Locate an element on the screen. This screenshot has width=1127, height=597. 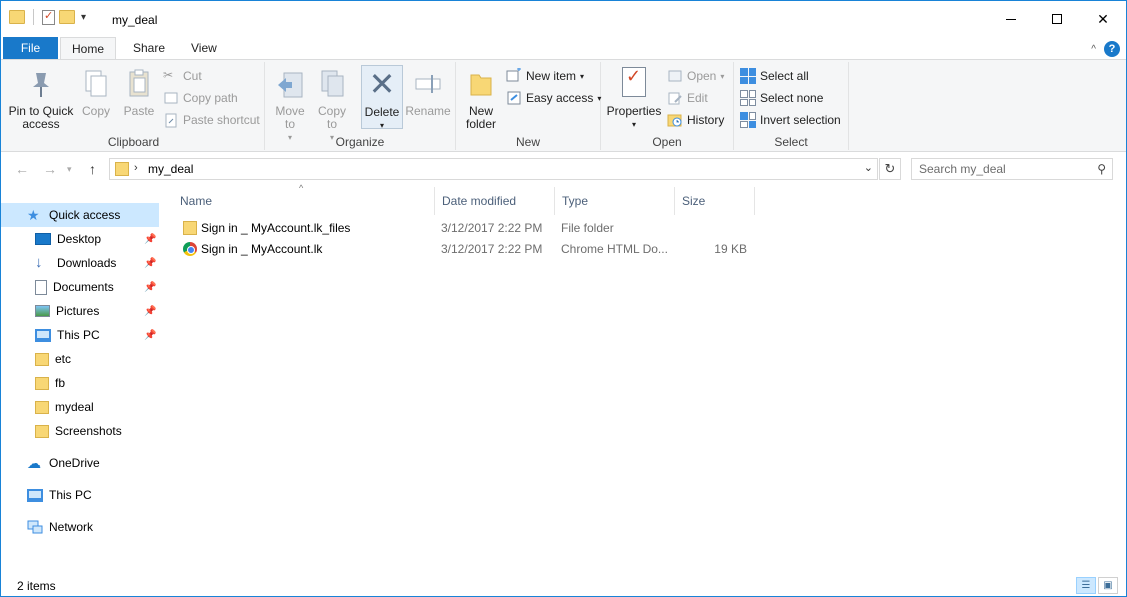
paste-button: Paste is located at coordinates (139, 91).